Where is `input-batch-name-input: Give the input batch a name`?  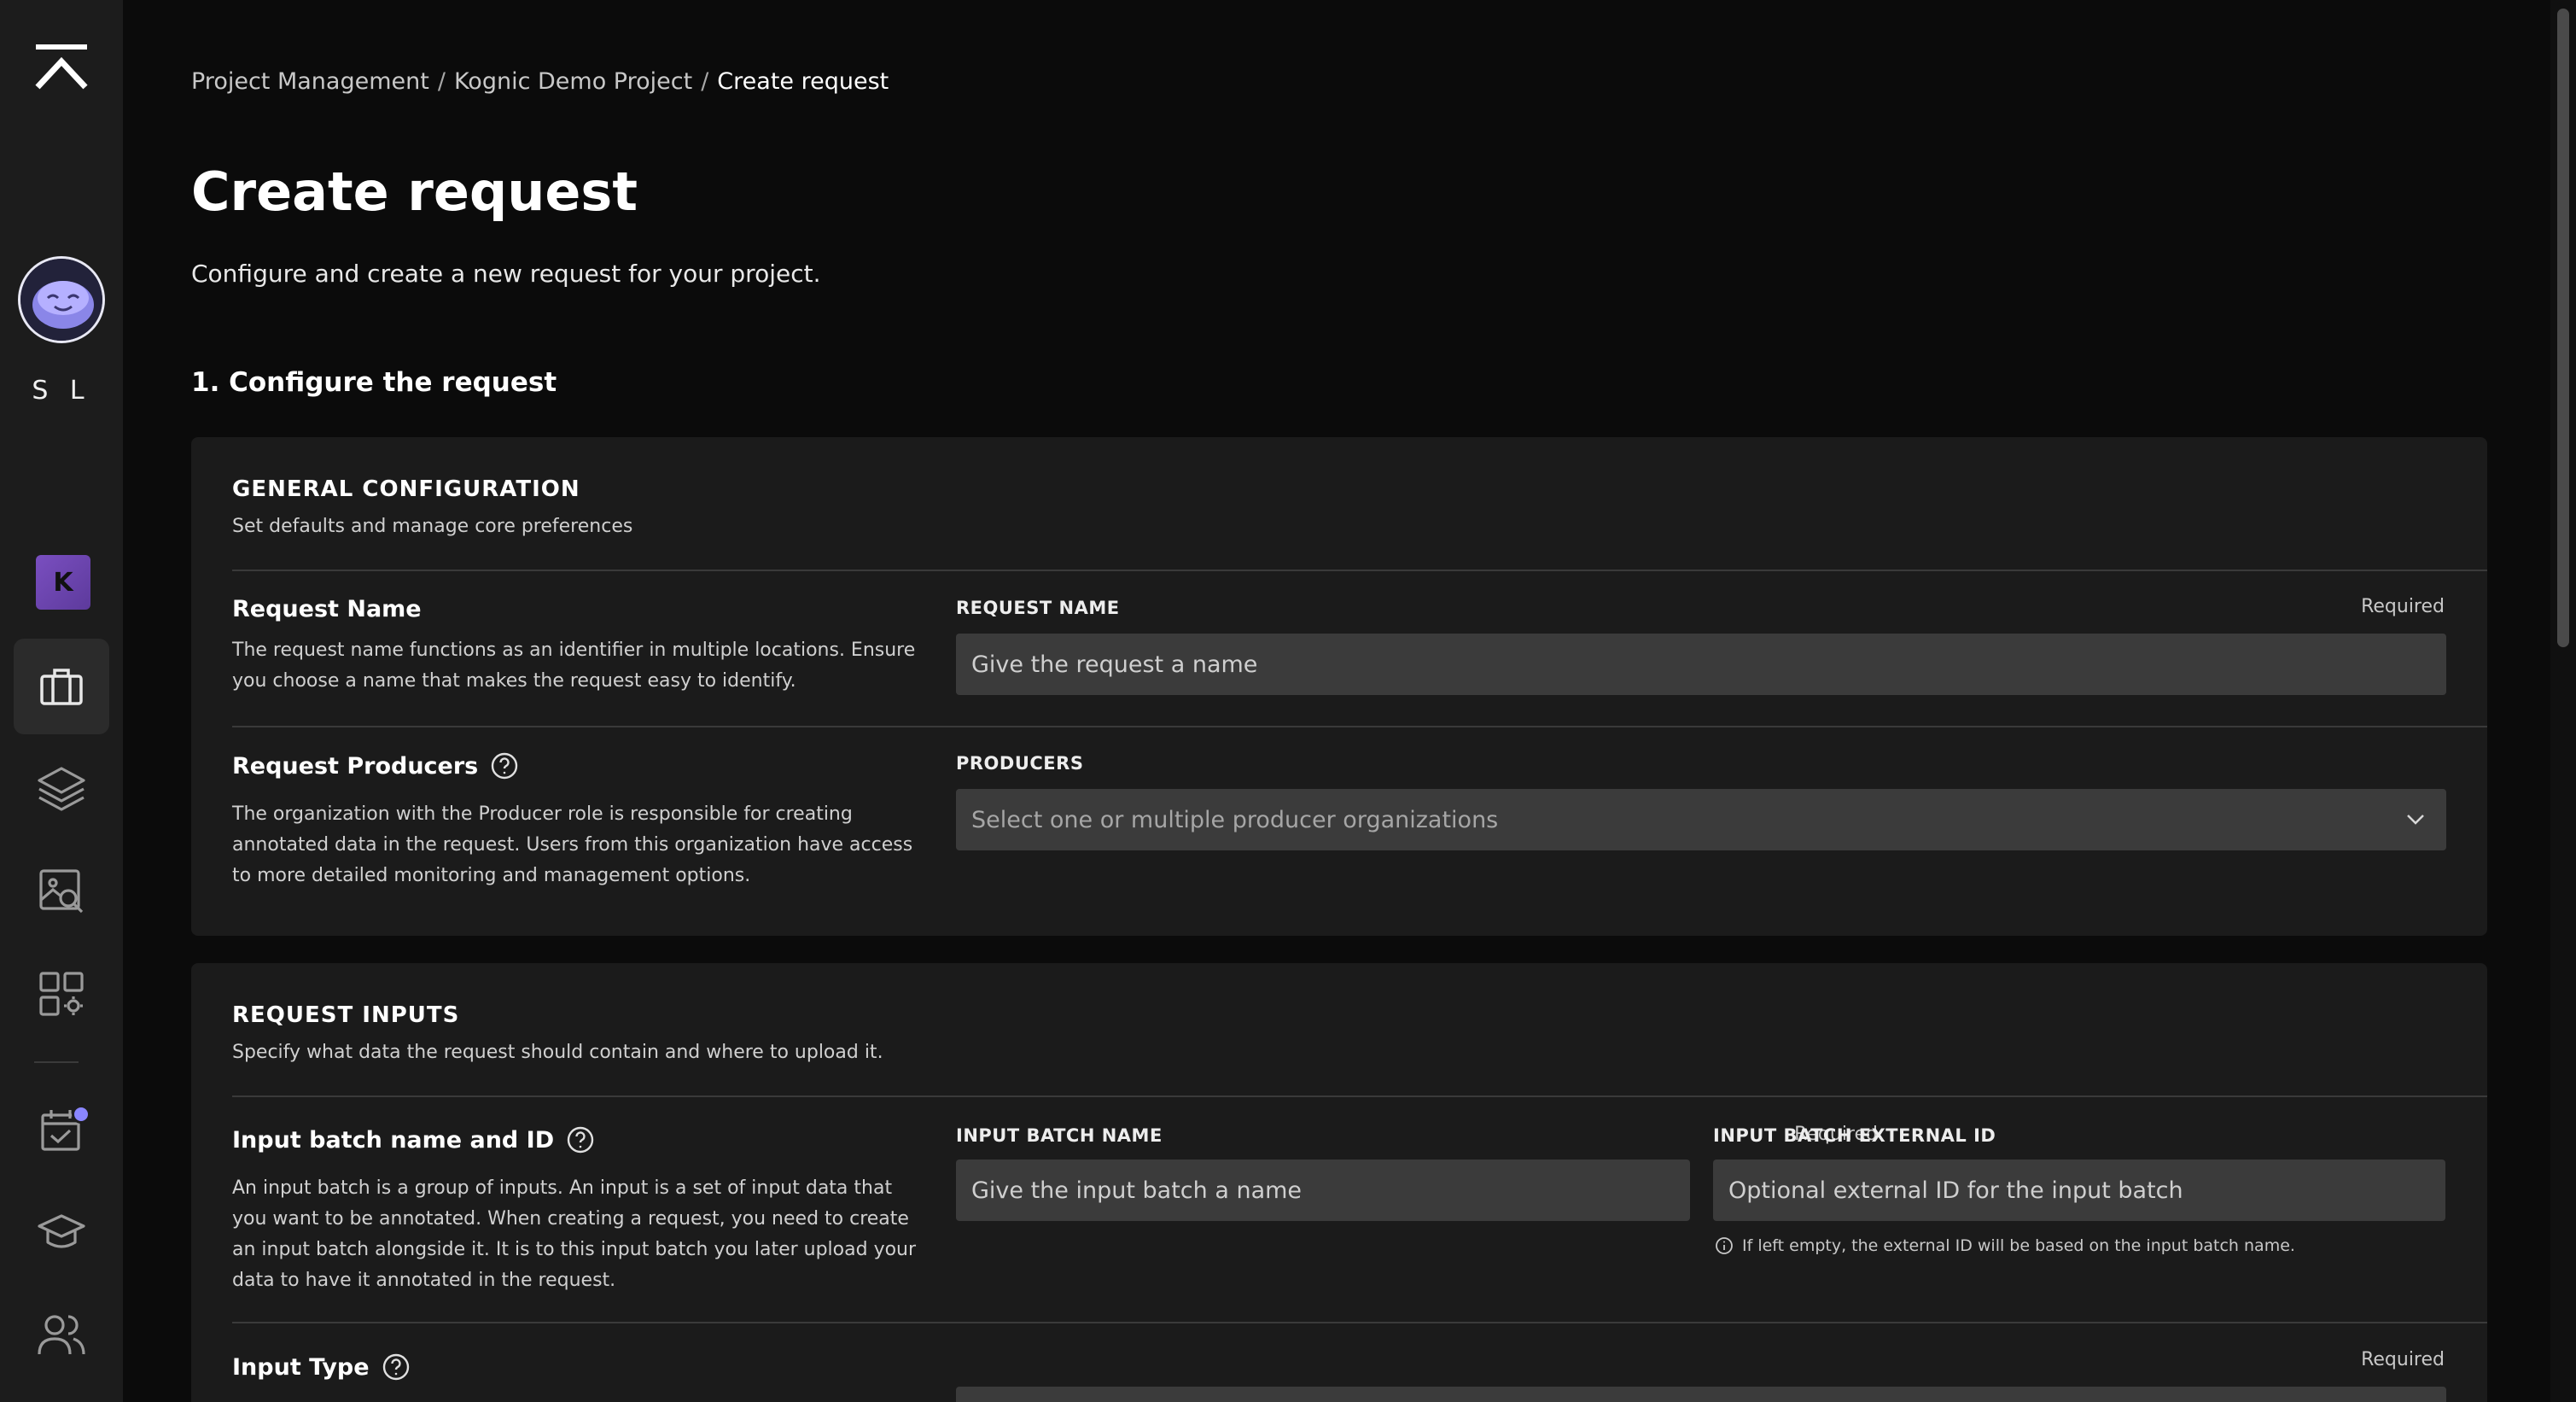 input-batch-name-input: Give the input batch a name is located at coordinates (1323, 1190).